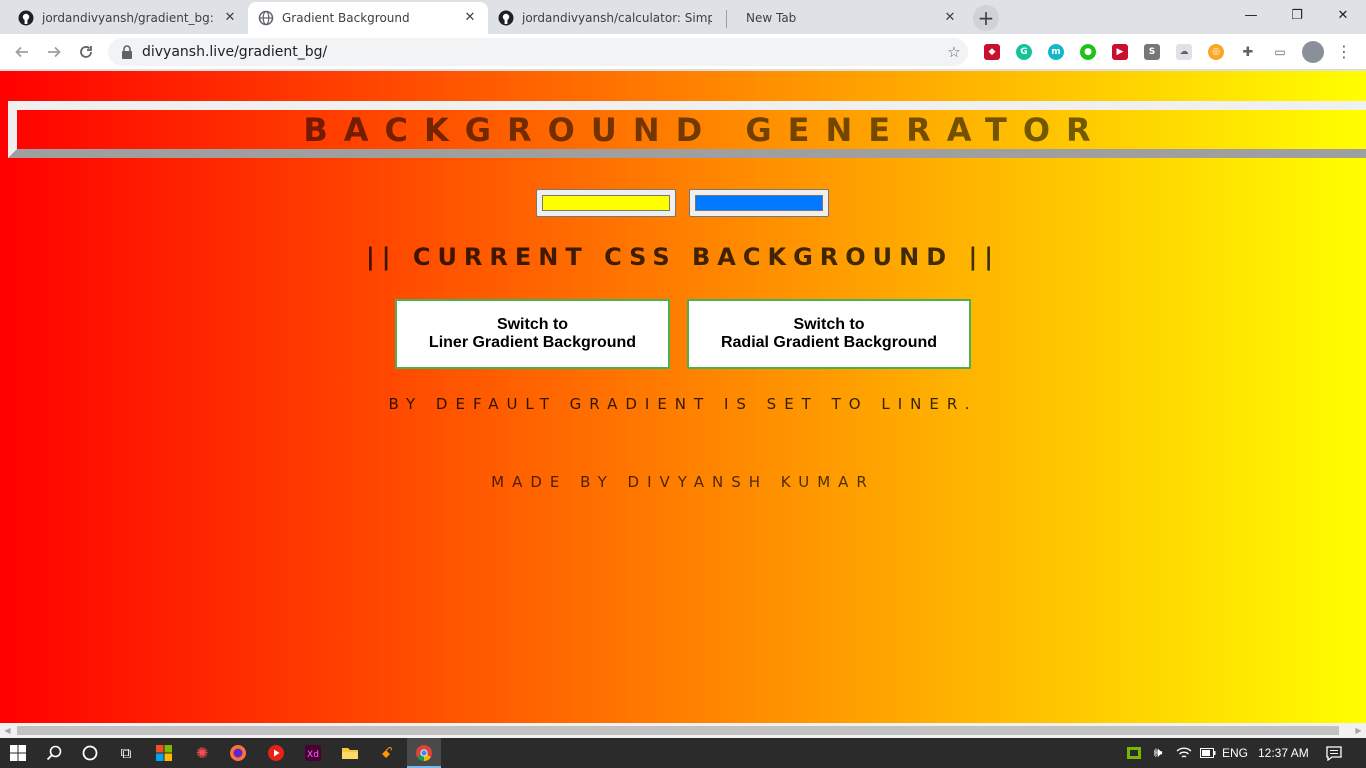 This screenshot has height=768, width=1366. I want to click on video-speed-extension-icon: ▶, so click(1120, 52).